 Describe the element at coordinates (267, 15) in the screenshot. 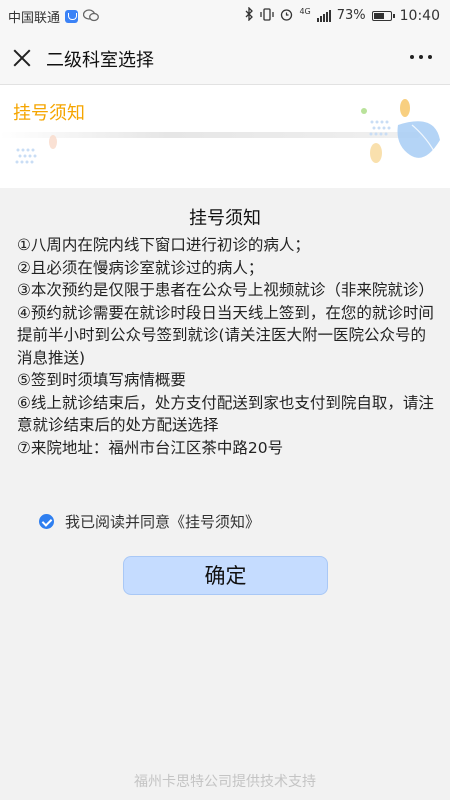

I see `vibrate-icon` at that location.